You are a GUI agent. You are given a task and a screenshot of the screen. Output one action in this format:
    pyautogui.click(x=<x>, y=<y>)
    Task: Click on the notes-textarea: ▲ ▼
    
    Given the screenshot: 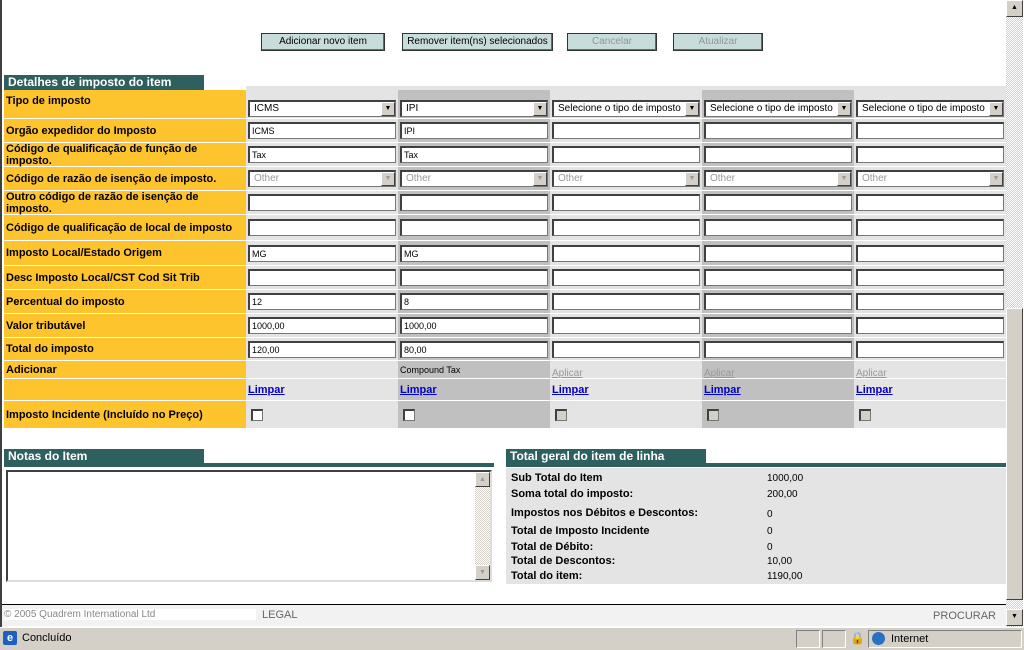 What is the action you would take?
    pyautogui.click(x=249, y=526)
    